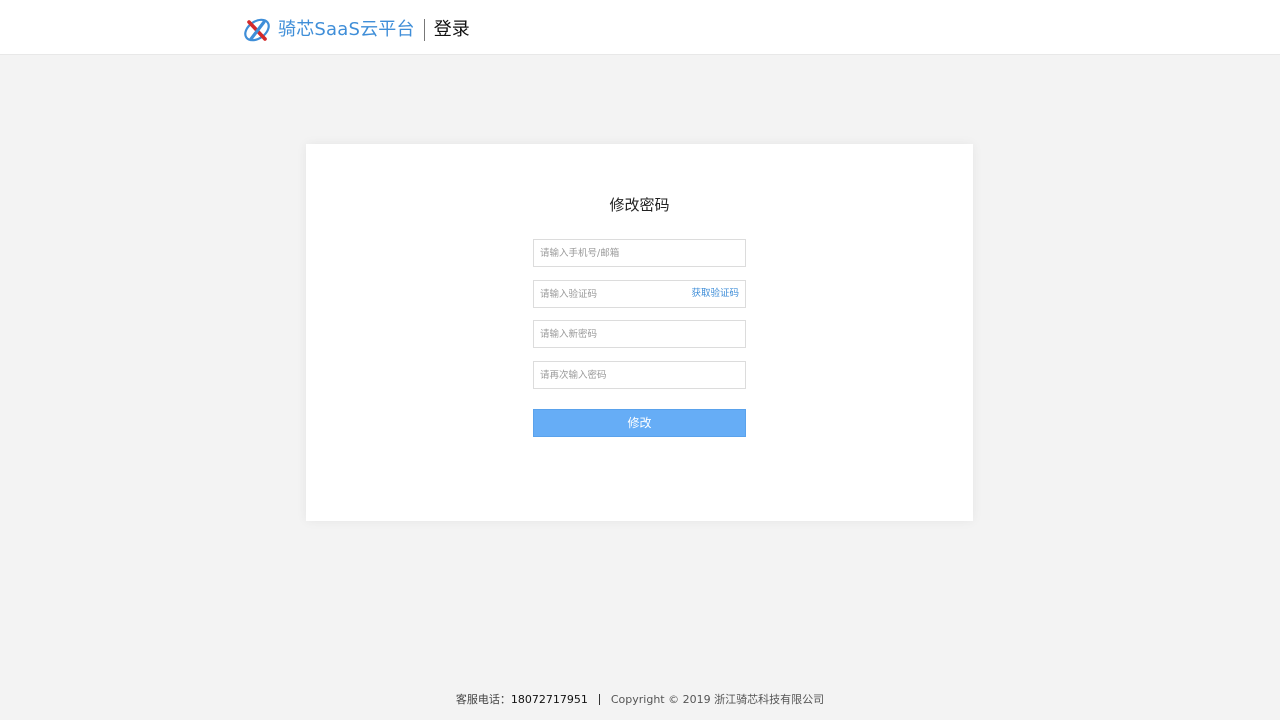 This screenshot has width=1280, height=720. What do you see at coordinates (452, 30) in the screenshot?
I see `header-title: 登录` at bounding box center [452, 30].